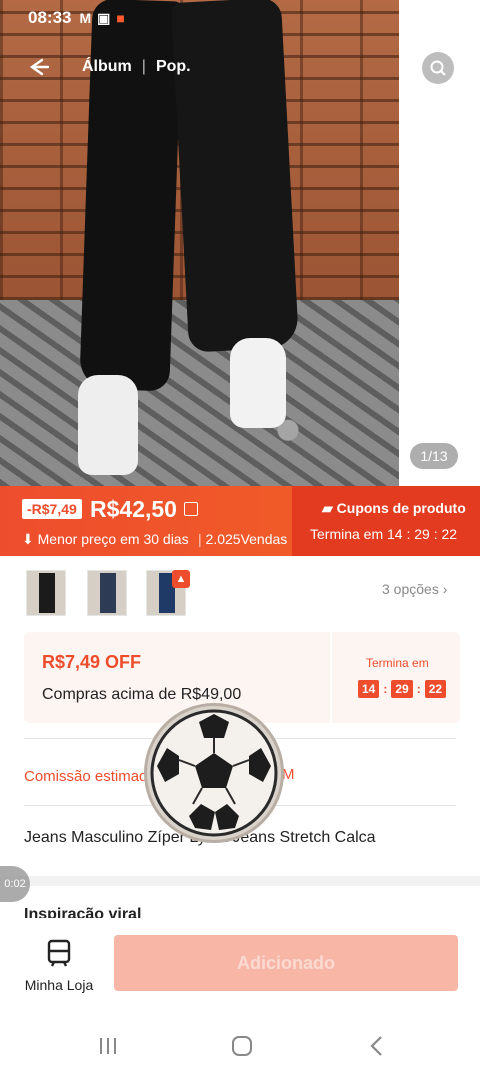 The height and width of the screenshot is (1078, 480). Describe the element at coordinates (52, 509) in the screenshot. I see `discount-badge: -R$7,49` at that location.